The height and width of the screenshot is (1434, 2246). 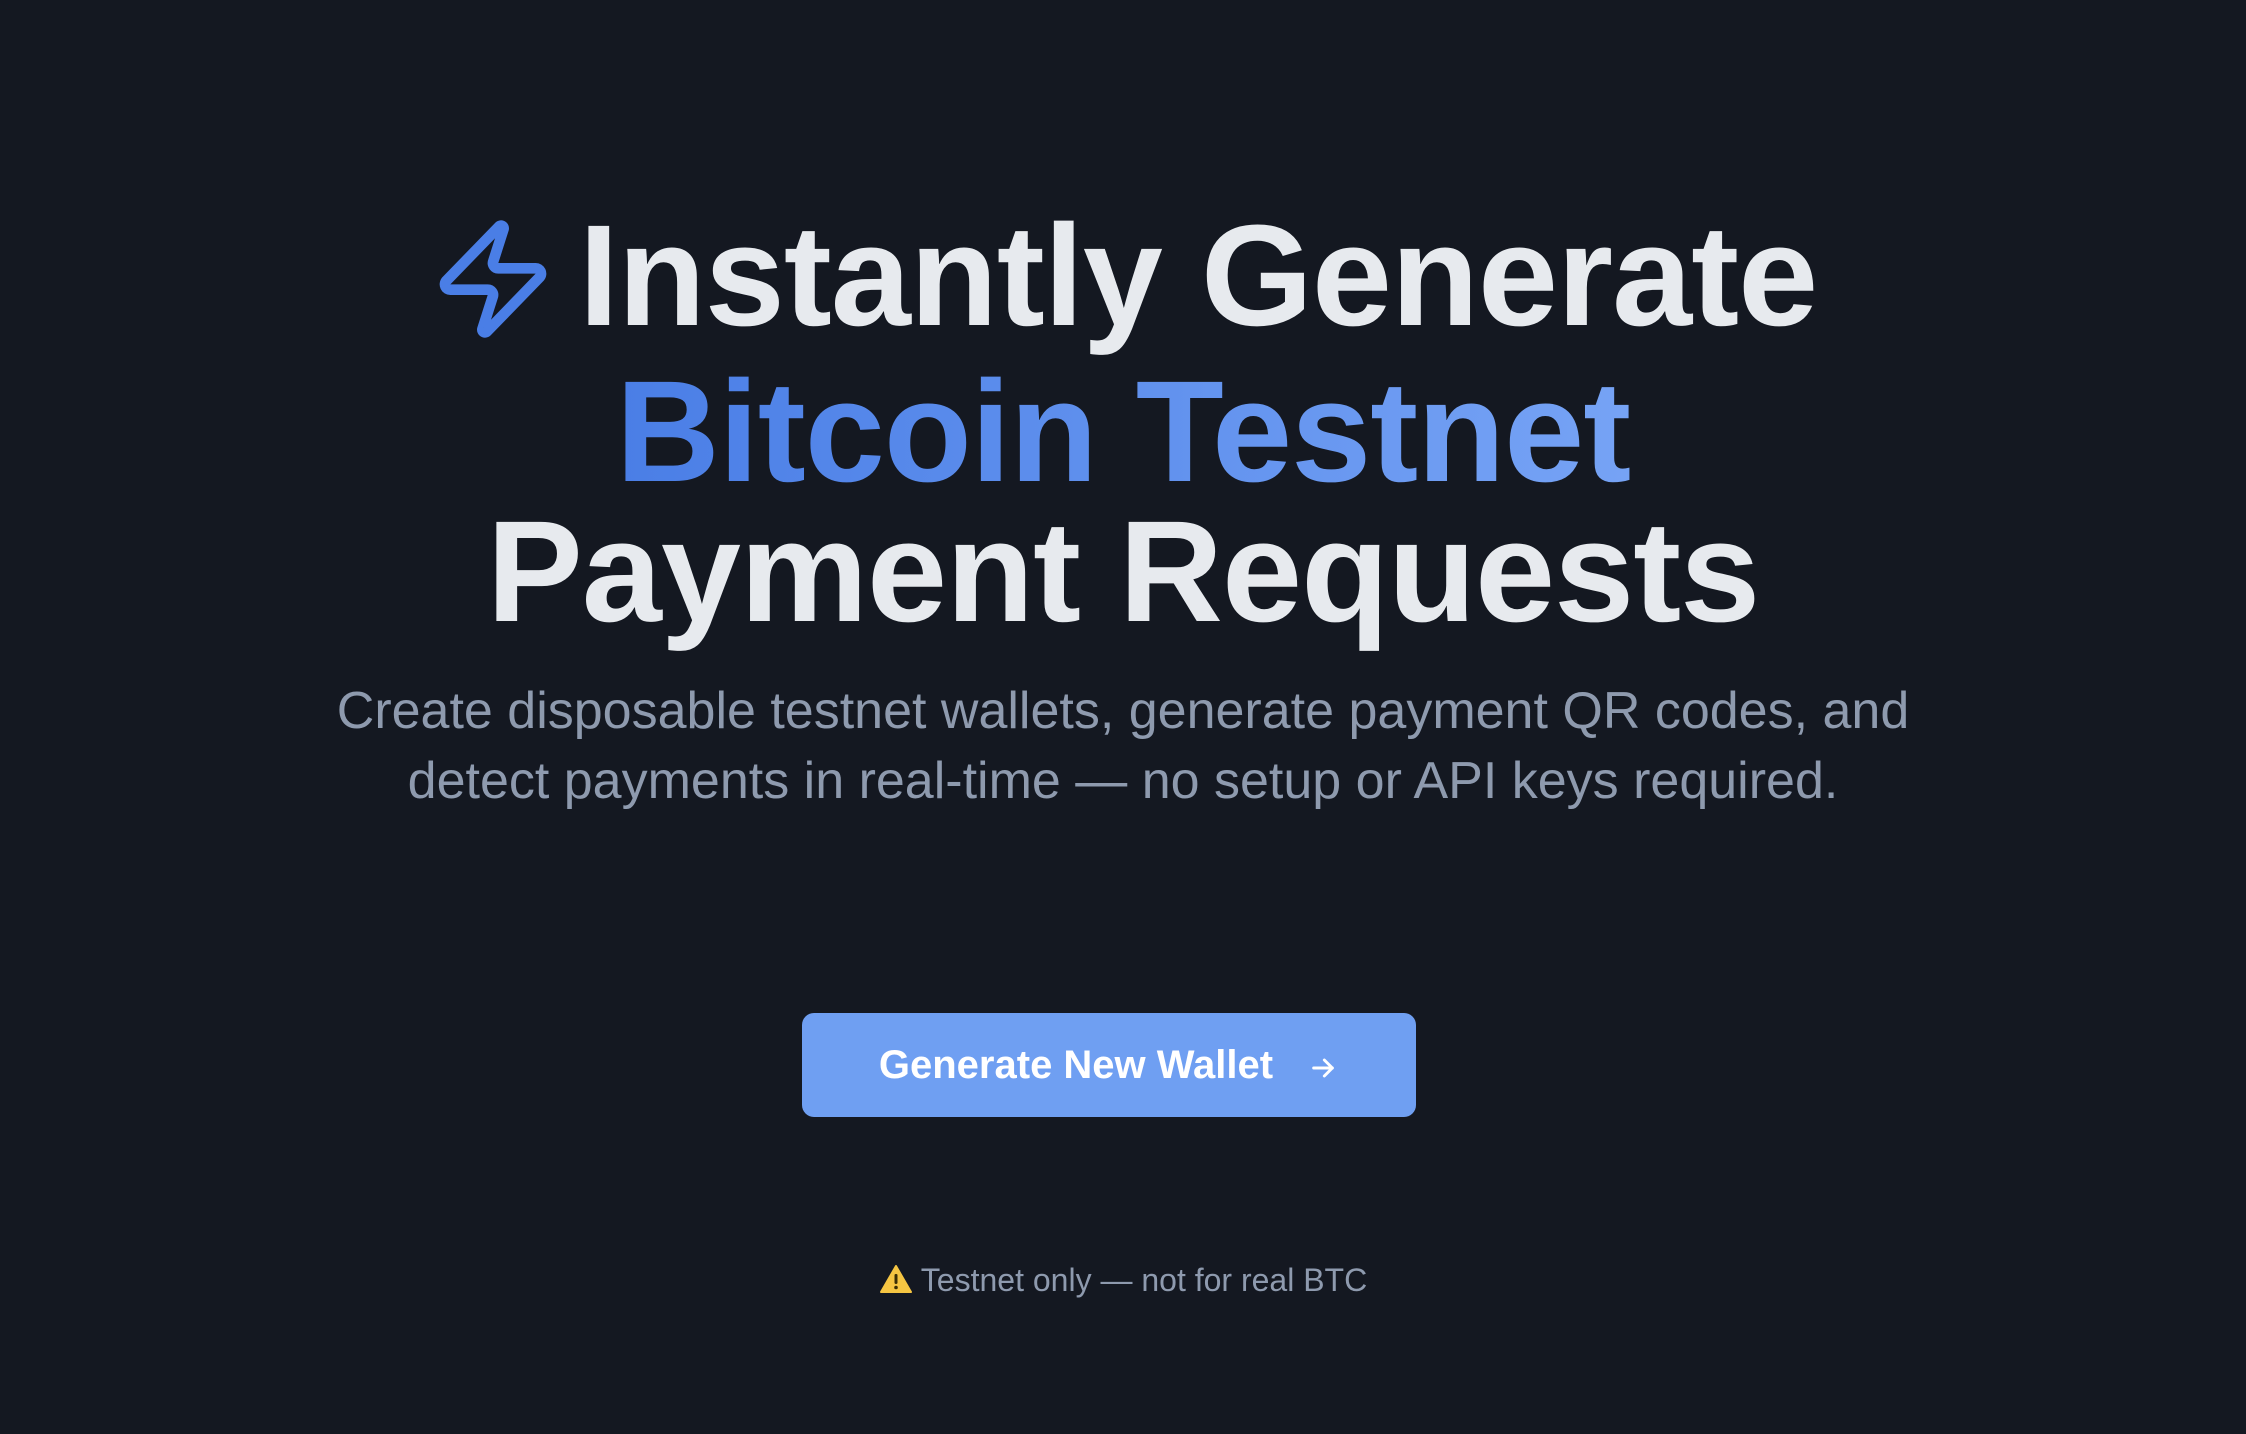 What do you see at coordinates (1323, 1065) in the screenshot?
I see `arrow-right-icon` at bounding box center [1323, 1065].